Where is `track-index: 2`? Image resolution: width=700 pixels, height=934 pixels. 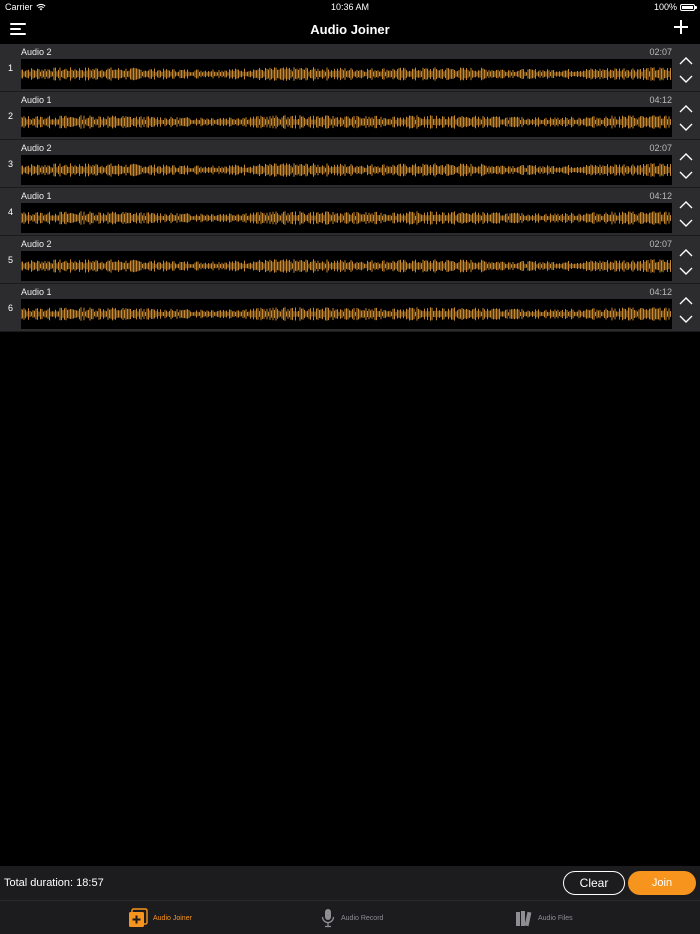
track-index: 2 is located at coordinates (10, 115).